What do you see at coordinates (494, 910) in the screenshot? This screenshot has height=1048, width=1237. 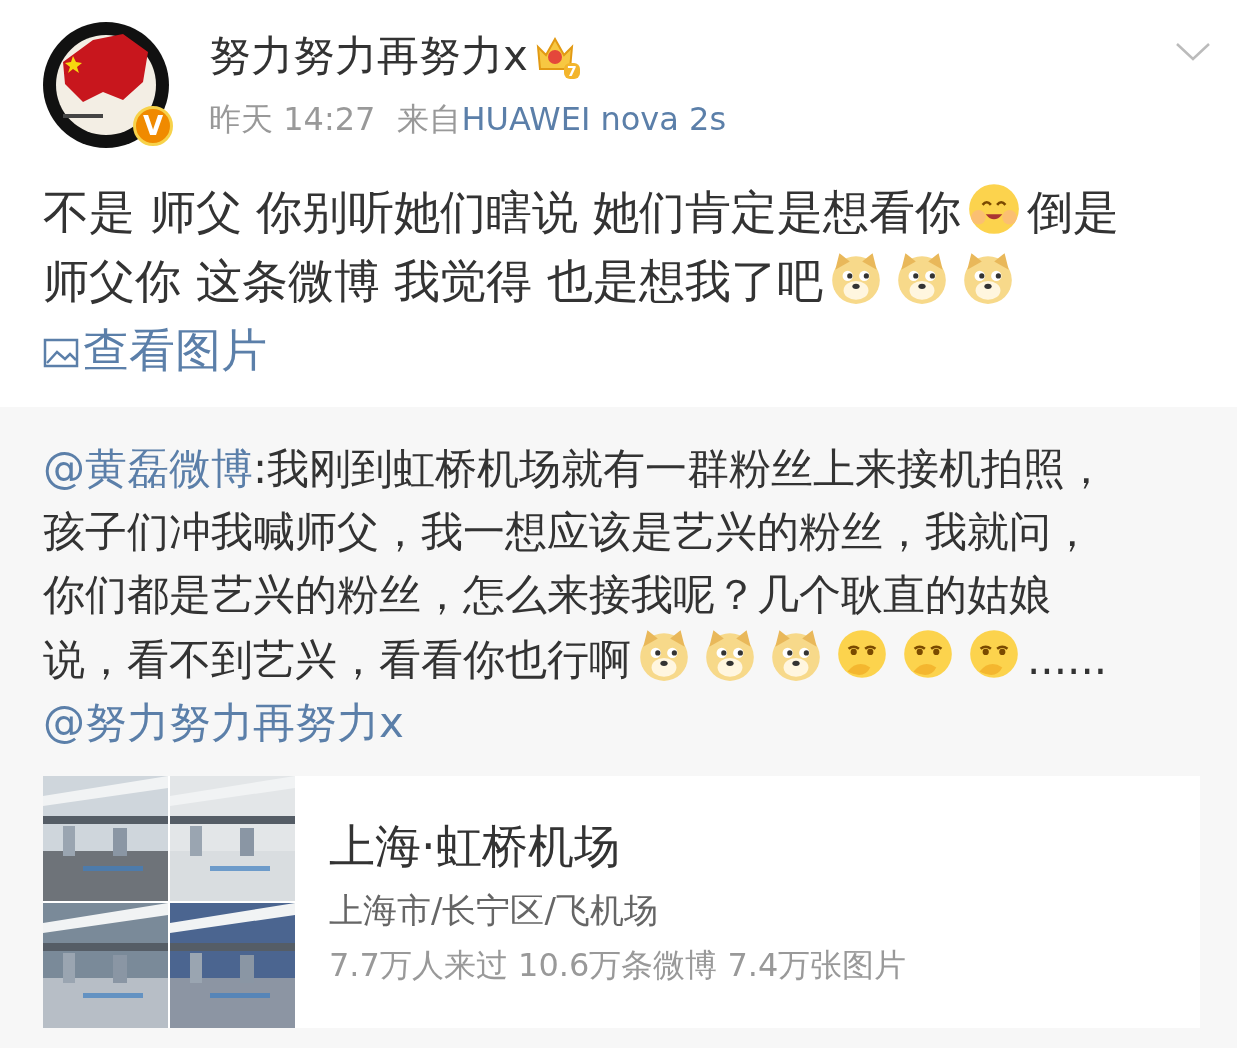 I see `place-address: 上海市/长宁区/飞机场` at bounding box center [494, 910].